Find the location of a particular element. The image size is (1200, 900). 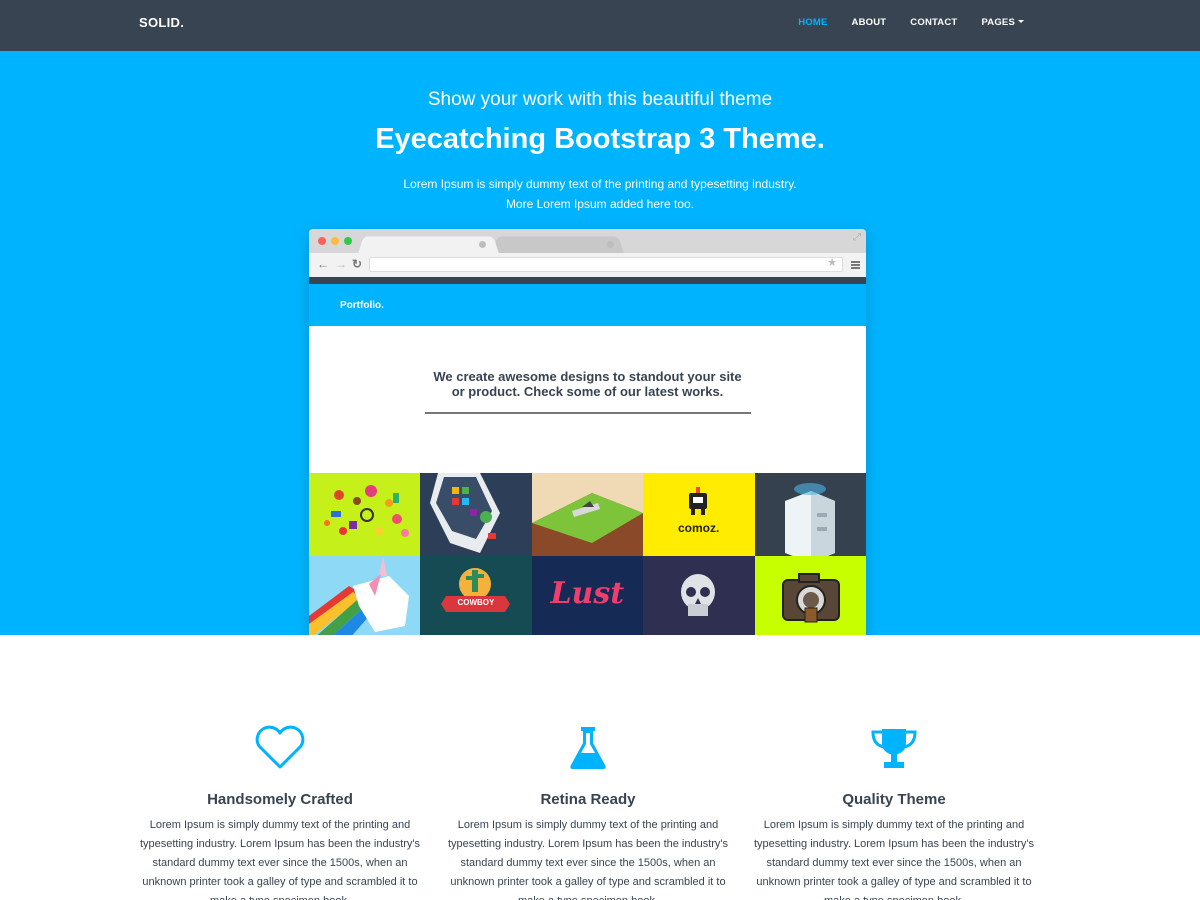

feature-title: Handsomely Crafted is located at coordinates (280, 799).